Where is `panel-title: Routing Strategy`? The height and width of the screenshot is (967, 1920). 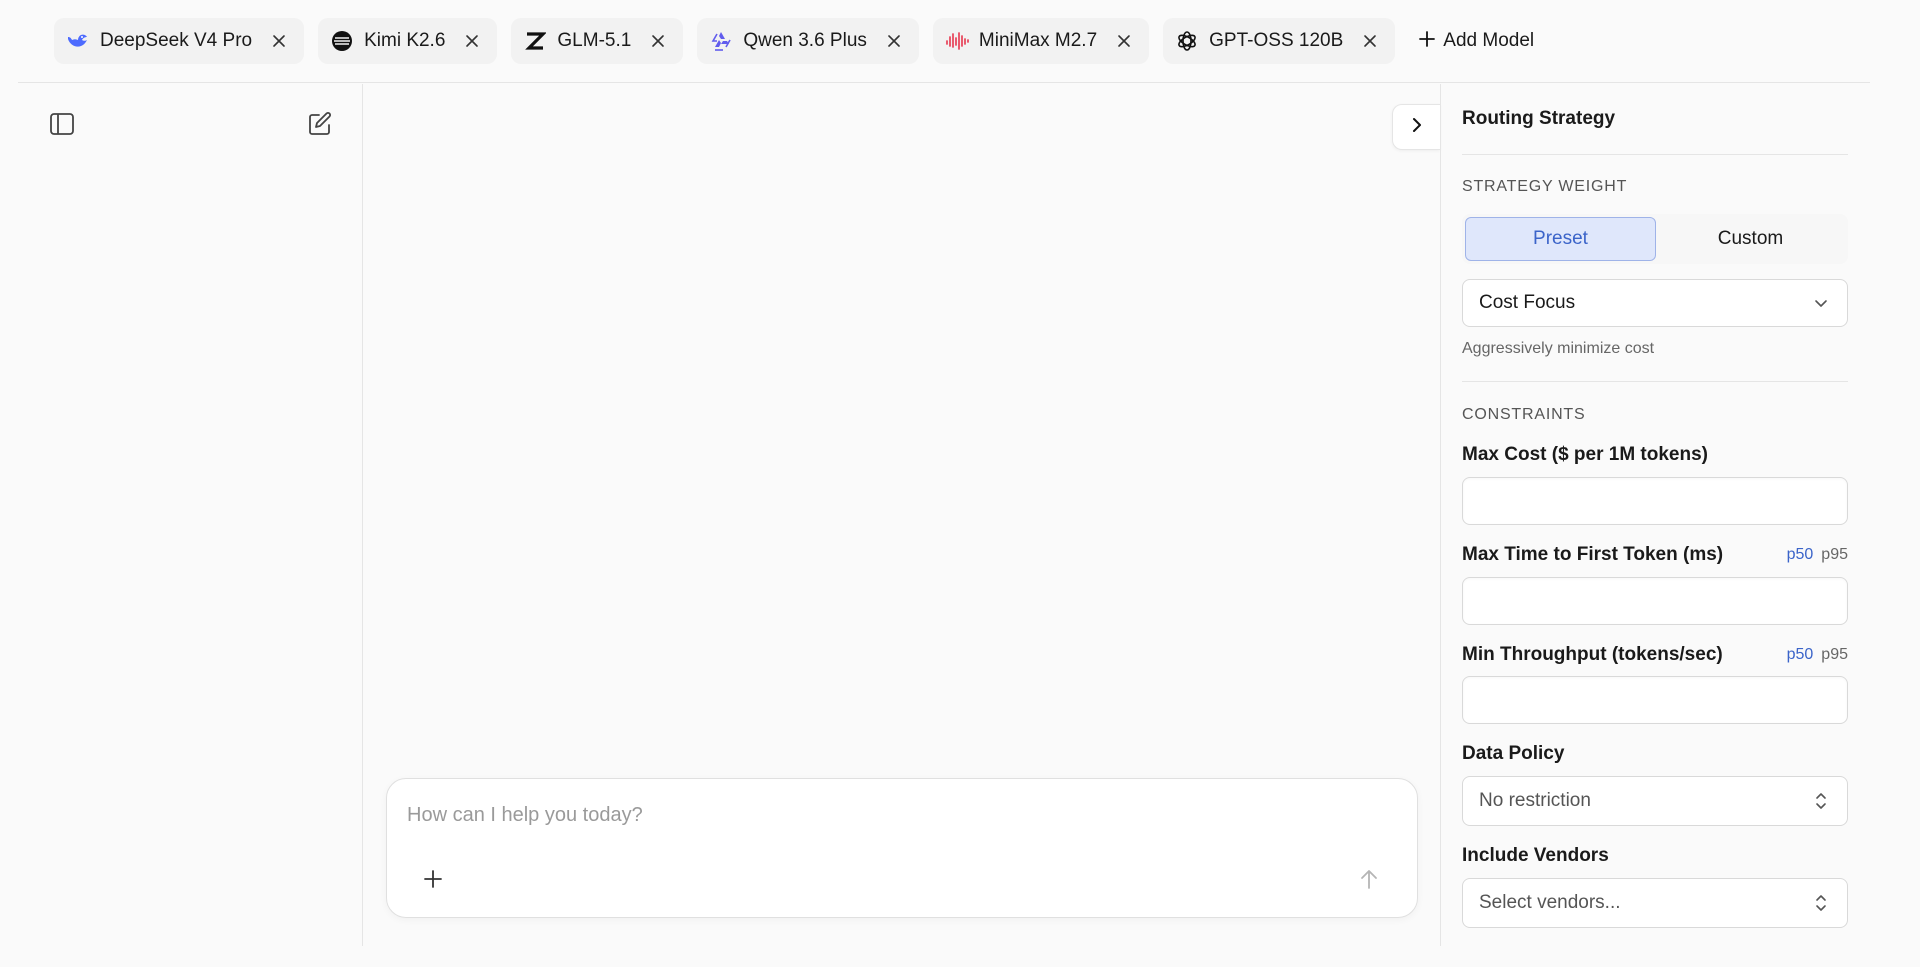 panel-title: Routing Strategy is located at coordinates (1539, 118).